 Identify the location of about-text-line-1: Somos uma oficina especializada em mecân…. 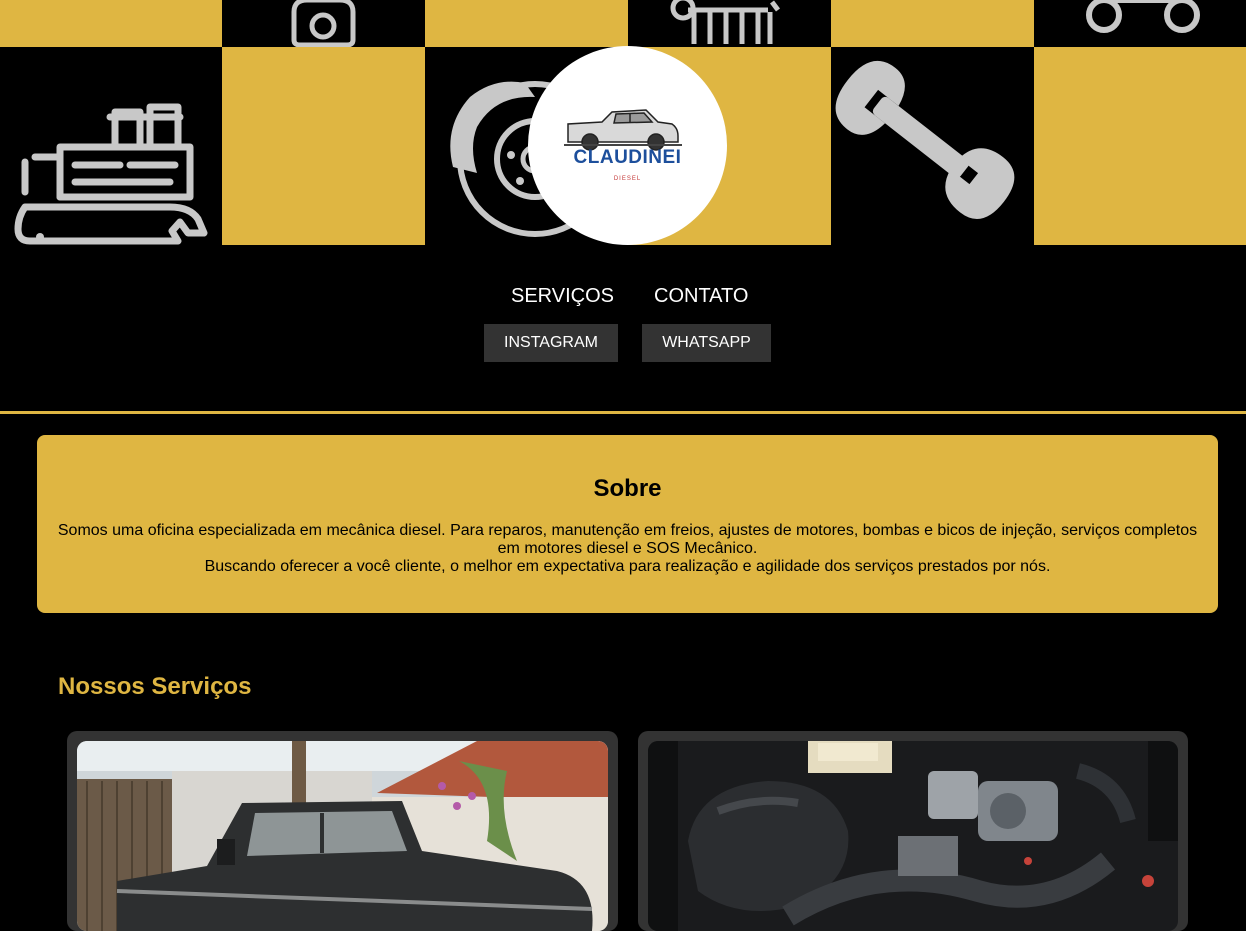
(627, 539).